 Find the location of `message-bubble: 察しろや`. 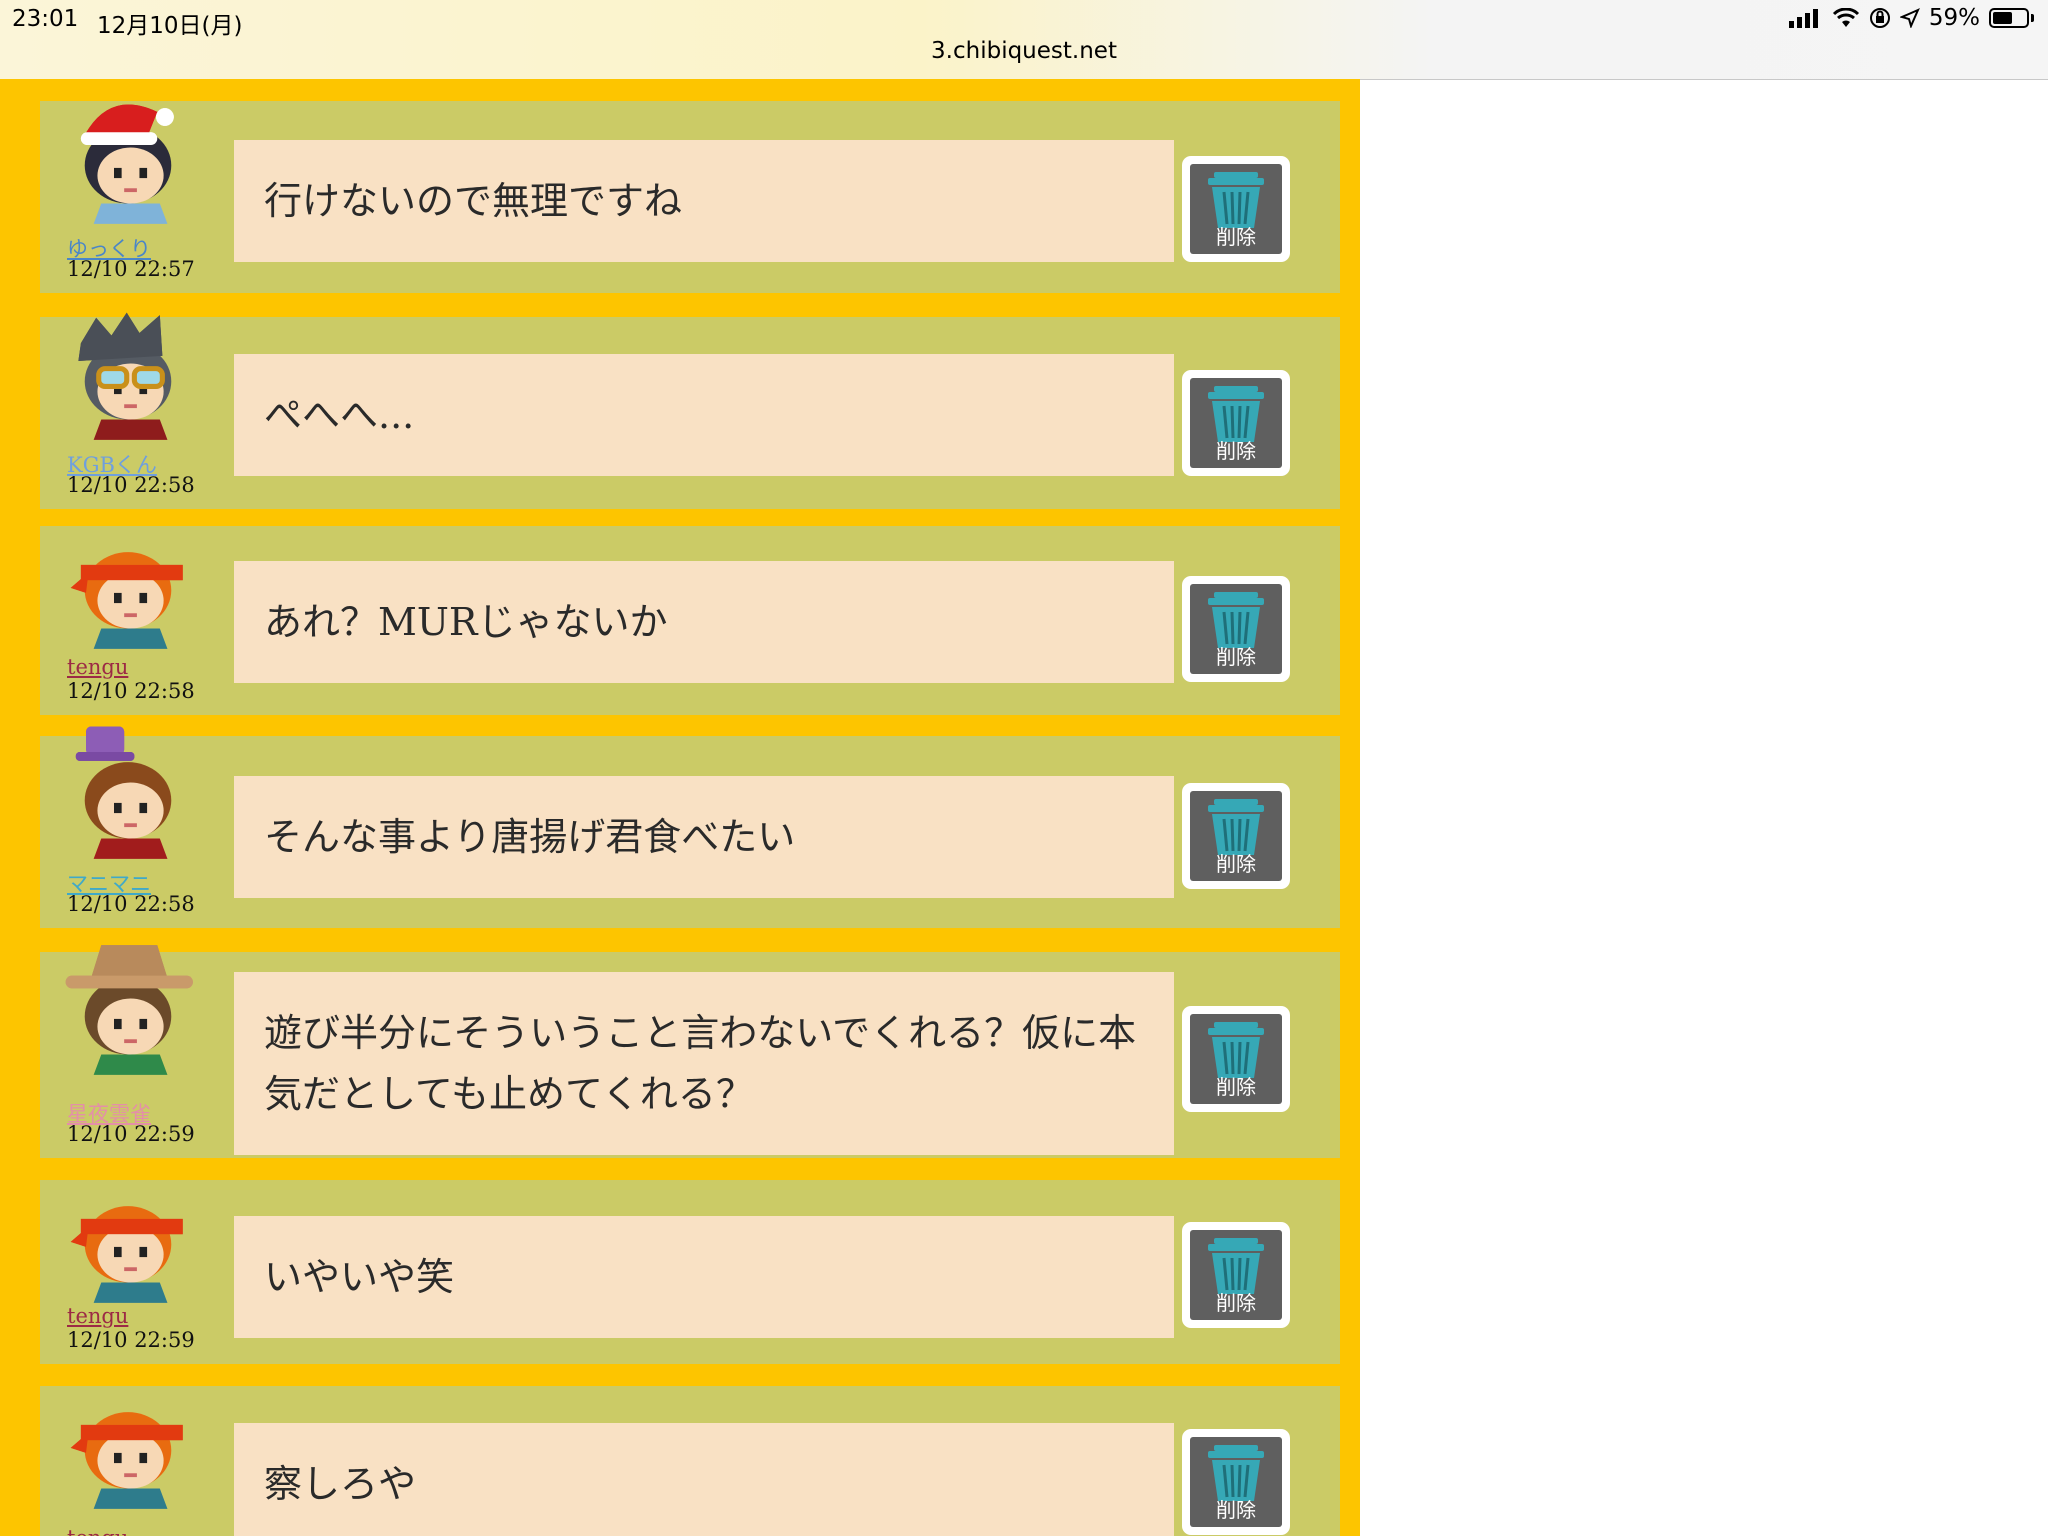

message-bubble: 察しろや is located at coordinates (704, 1479).